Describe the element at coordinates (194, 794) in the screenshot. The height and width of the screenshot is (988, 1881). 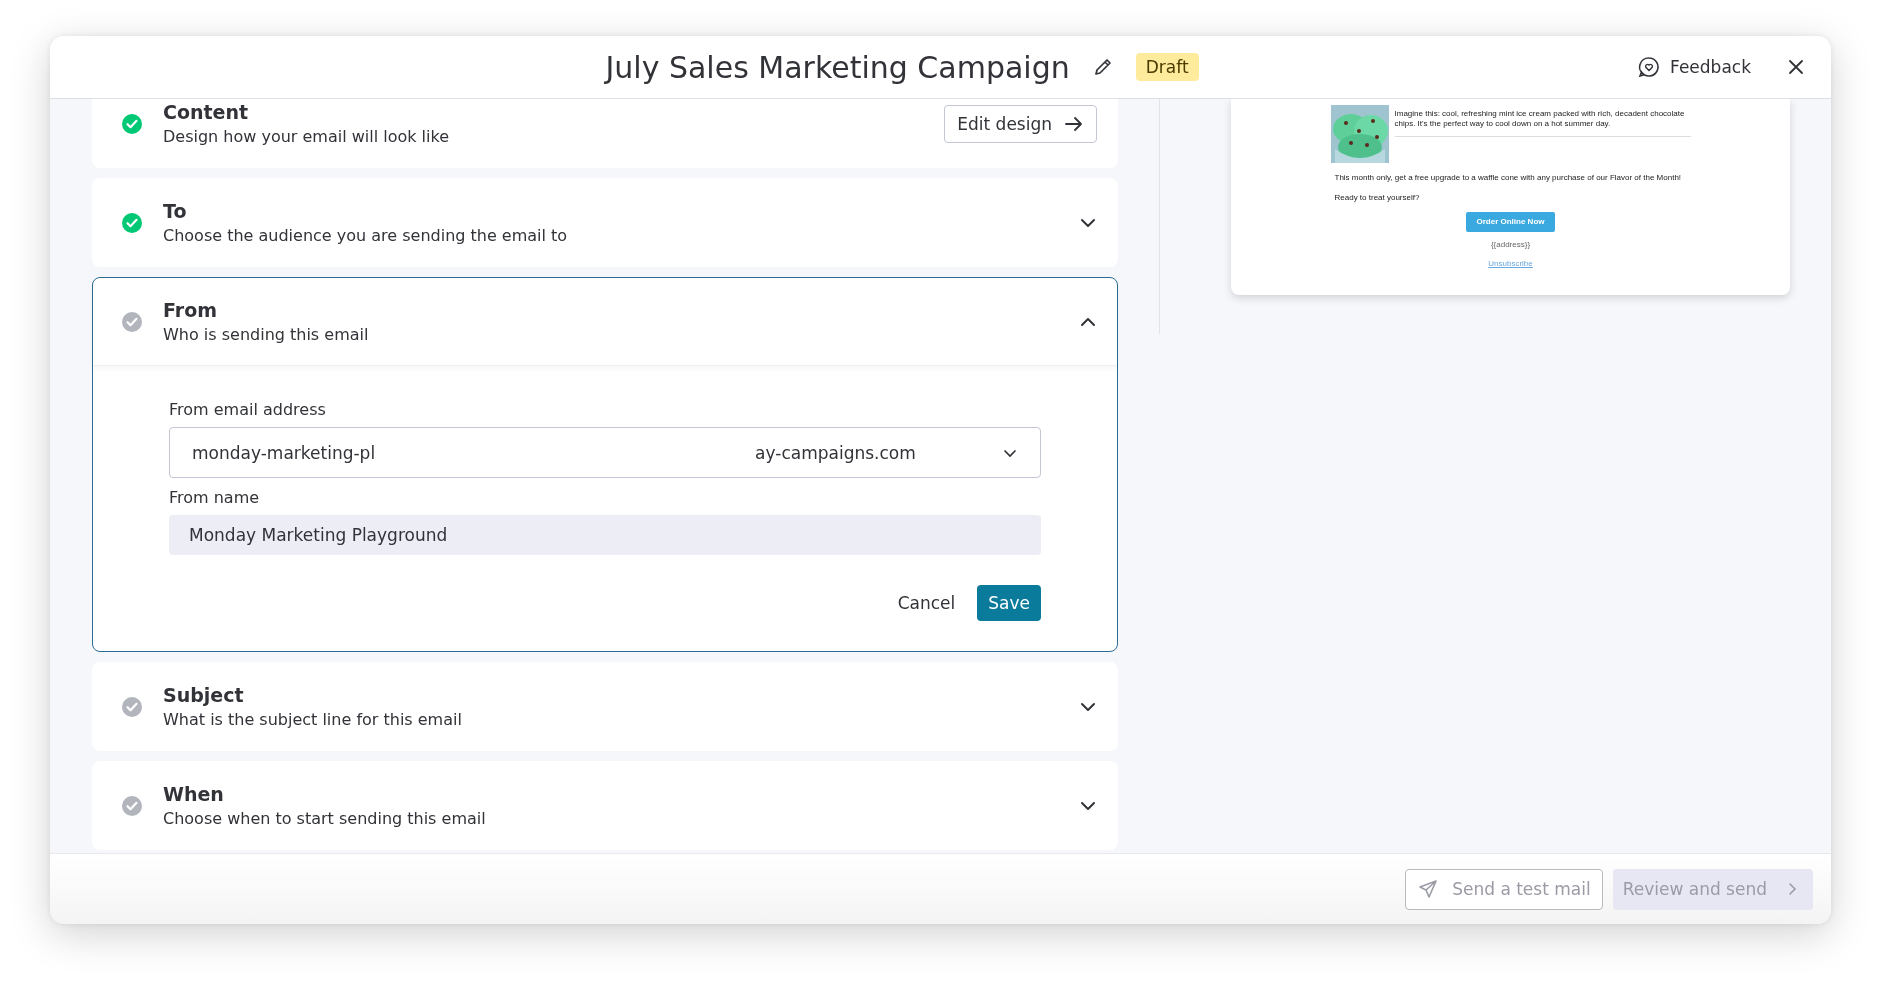
I see `step-title: When` at that location.